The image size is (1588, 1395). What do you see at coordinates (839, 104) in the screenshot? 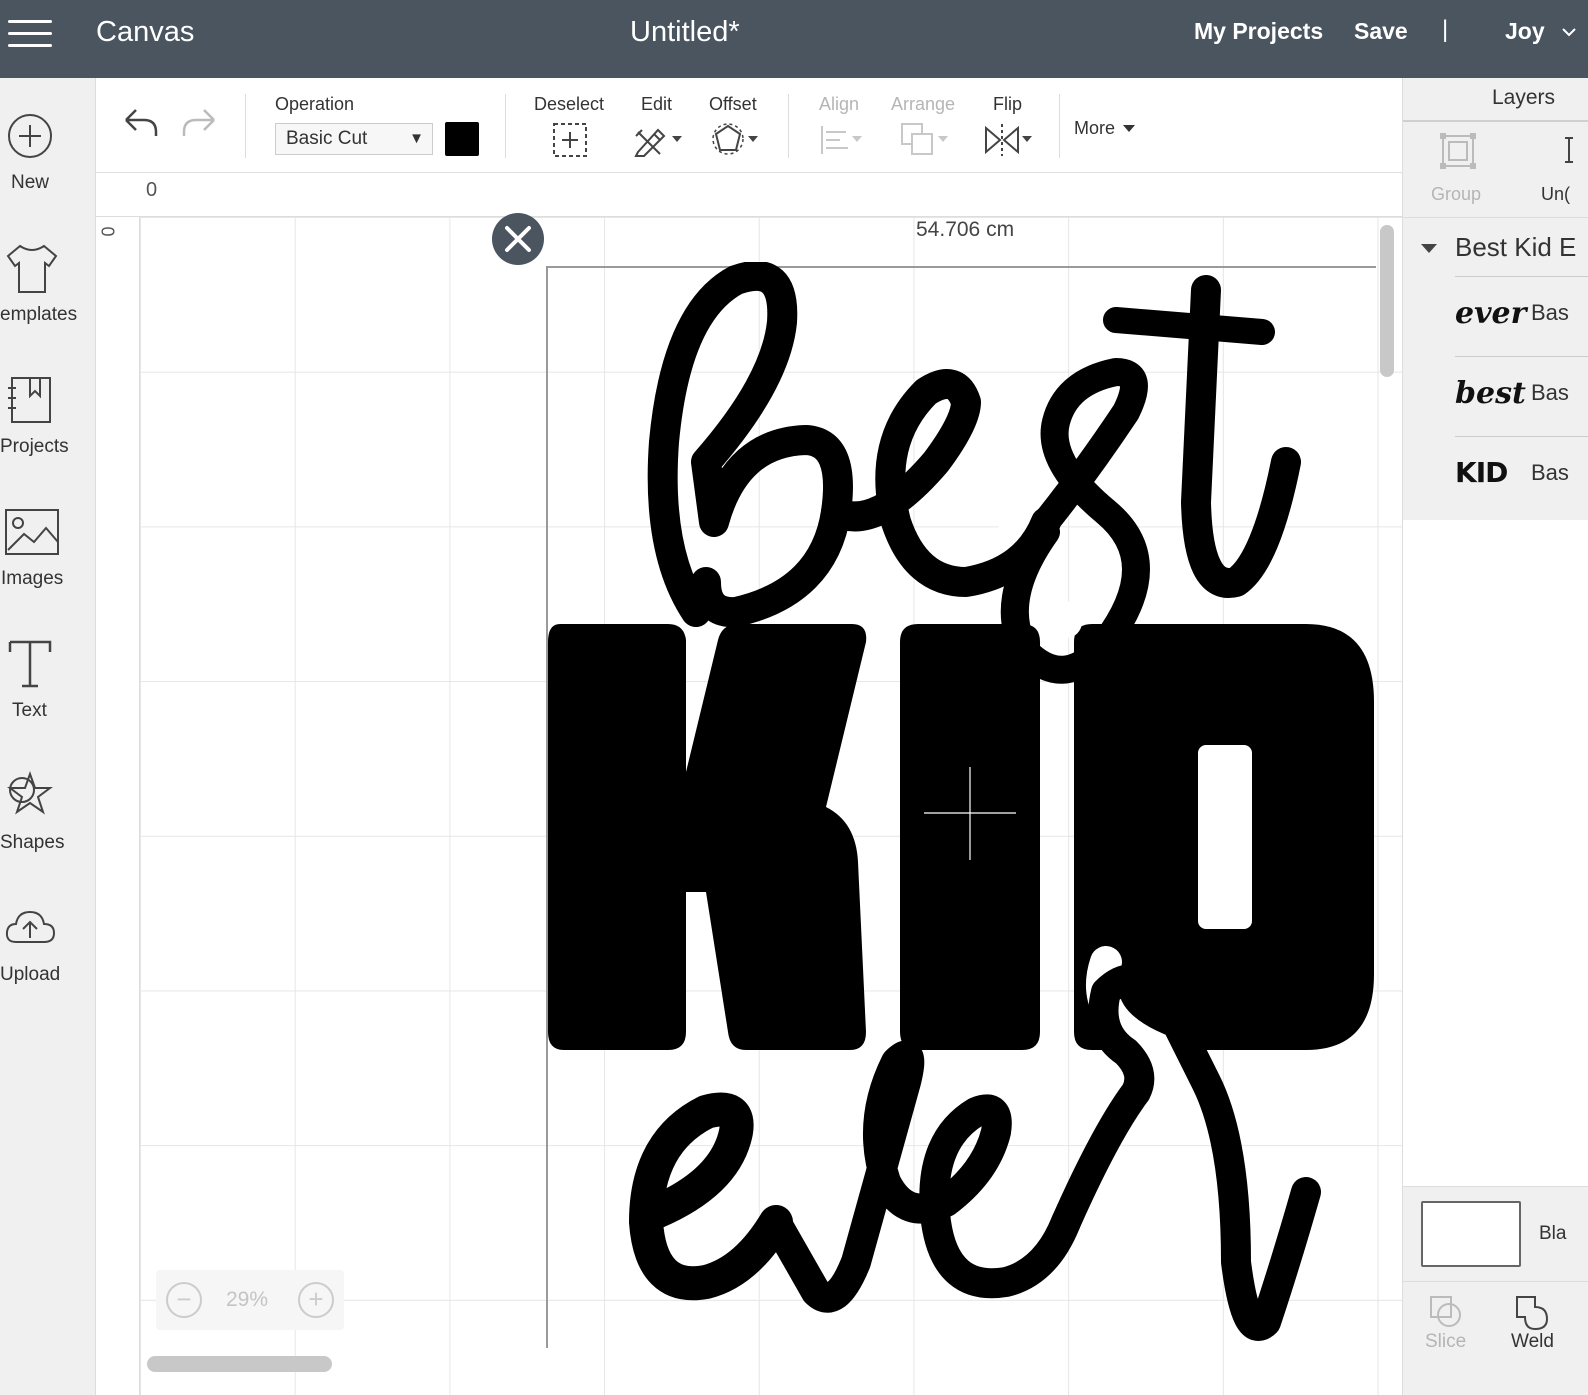
I see `align-label: Align` at bounding box center [839, 104].